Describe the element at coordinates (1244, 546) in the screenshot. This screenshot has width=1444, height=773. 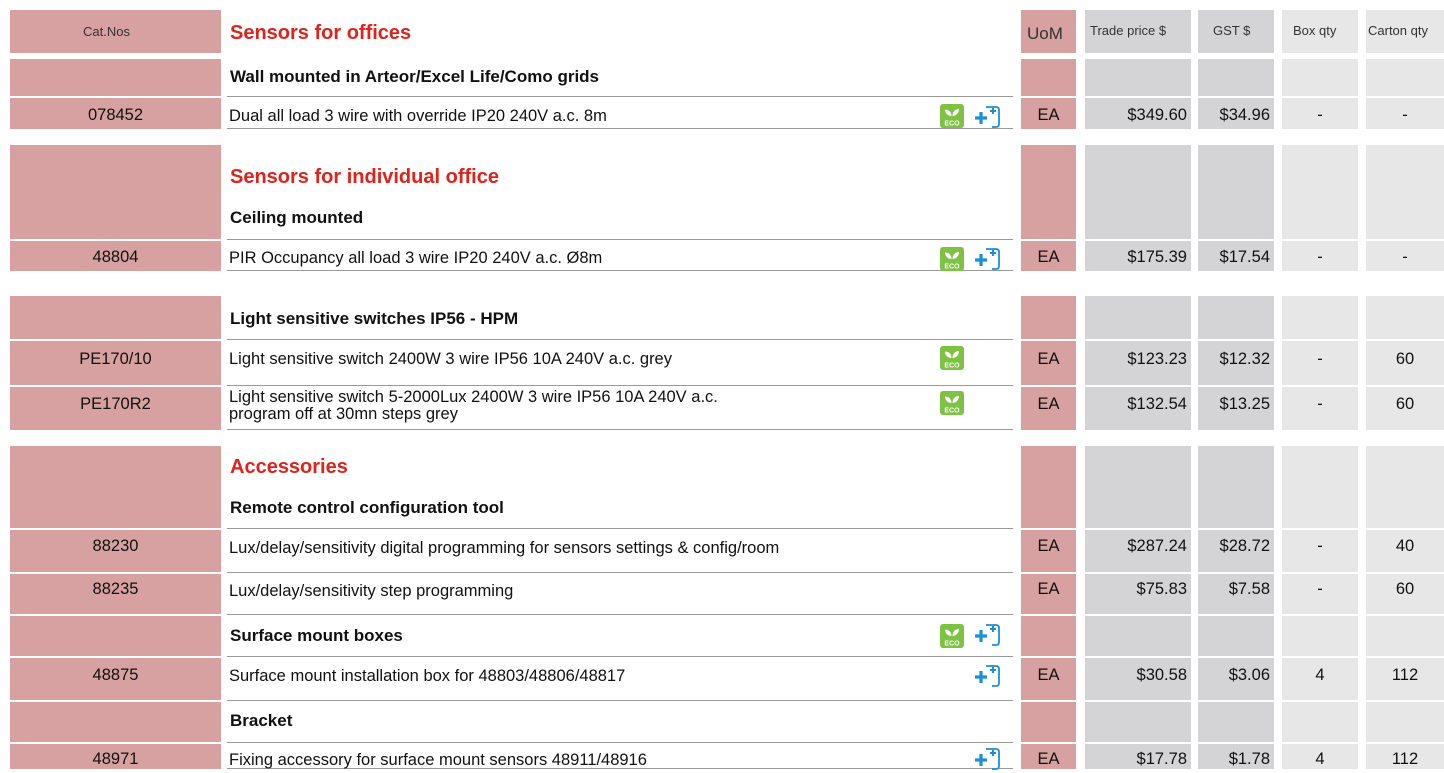
I see `gst-value: $28.72` at that location.